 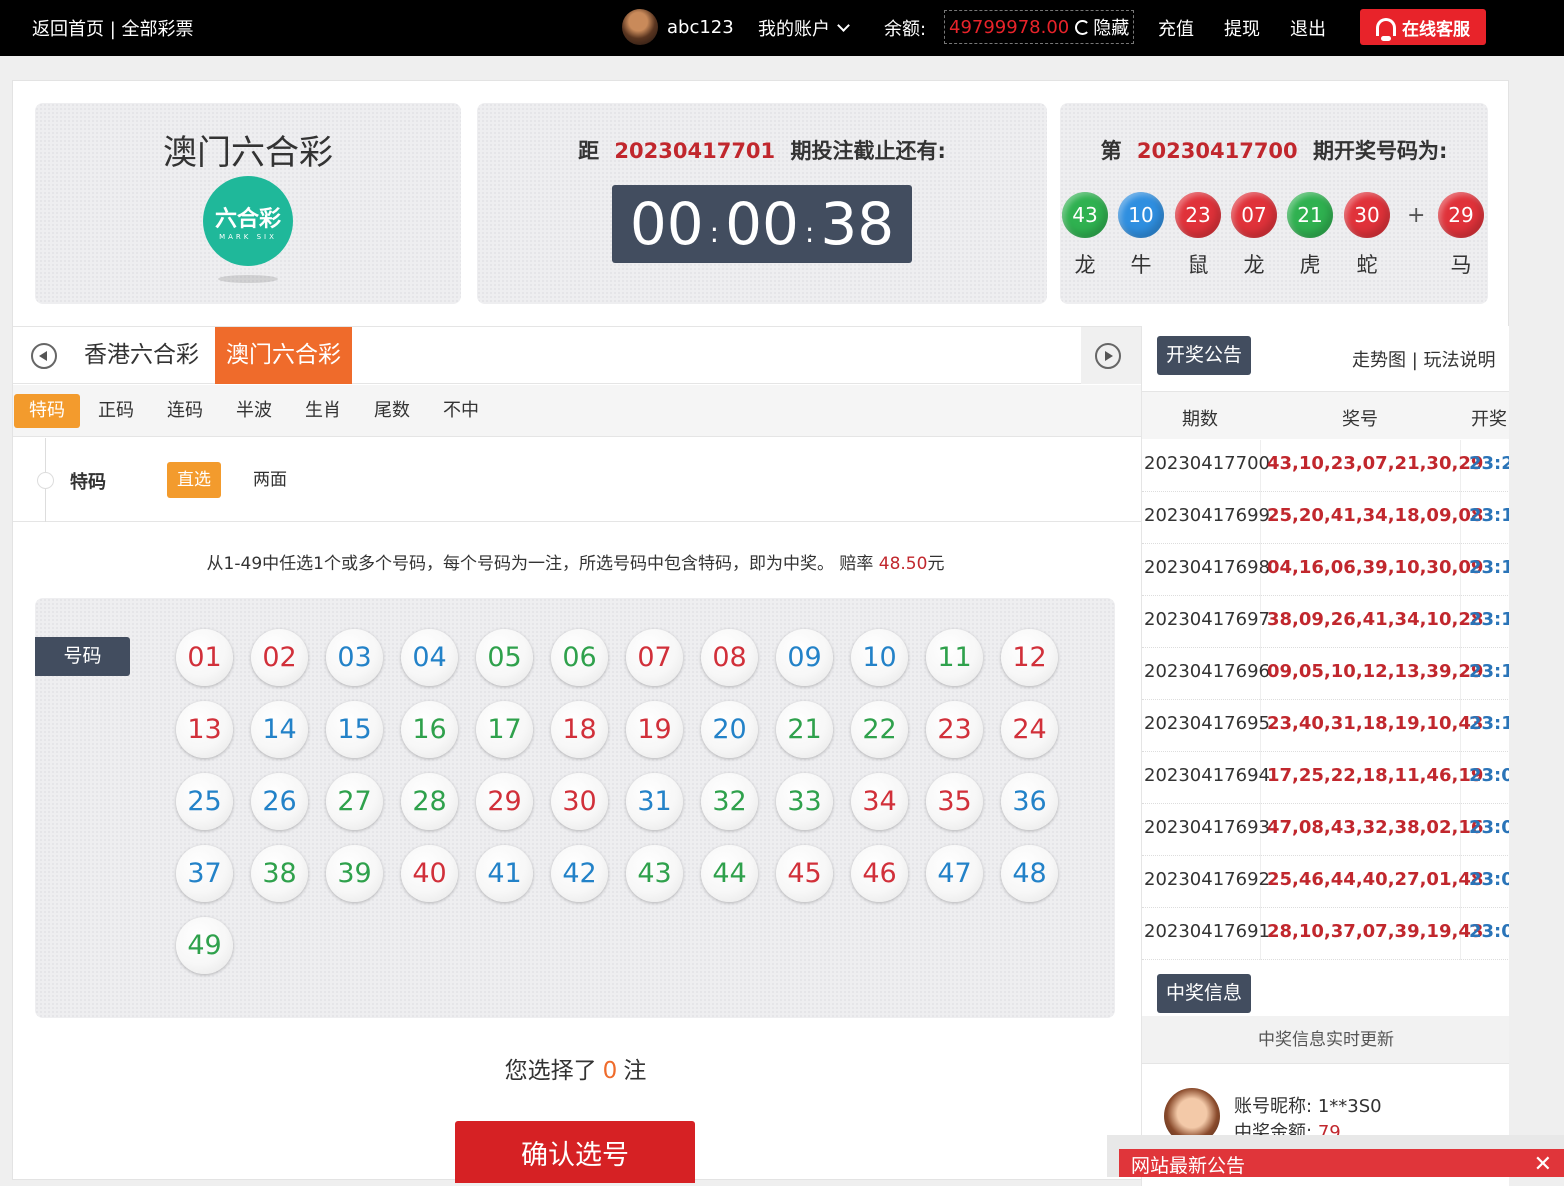 What do you see at coordinates (654, 729) in the screenshot?
I see `number-ball: 19` at bounding box center [654, 729].